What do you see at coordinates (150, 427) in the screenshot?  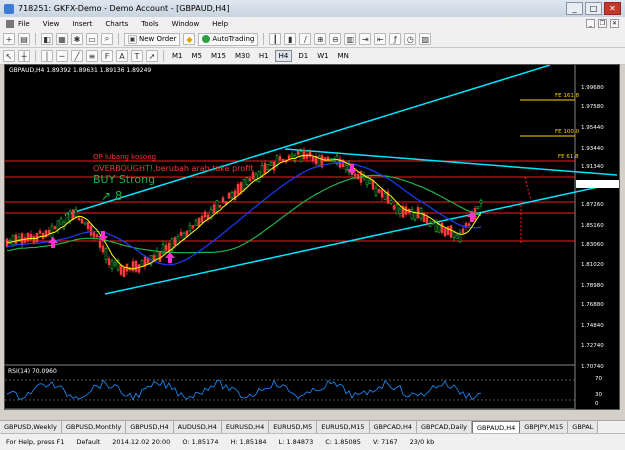 I see `chart-tab: GBPUSD,H4` at bounding box center [150, 427].